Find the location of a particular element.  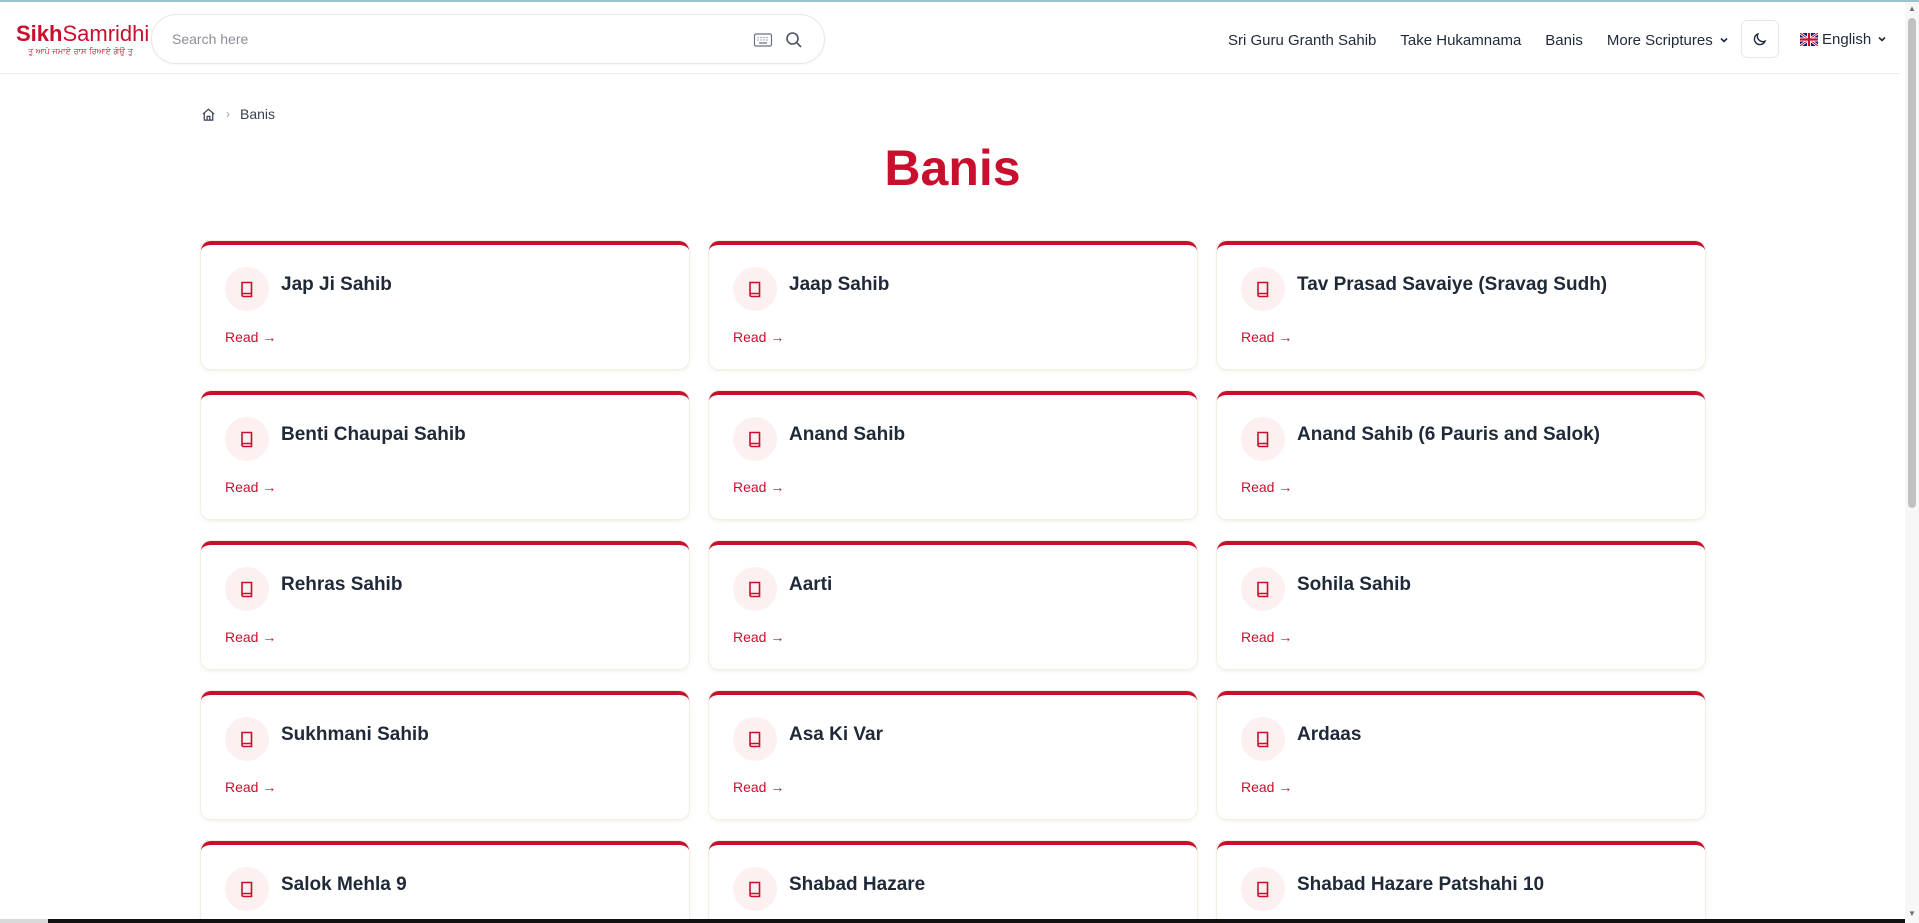

bani-card: Shabad HazareRead → is located at coordinates (953, 882).